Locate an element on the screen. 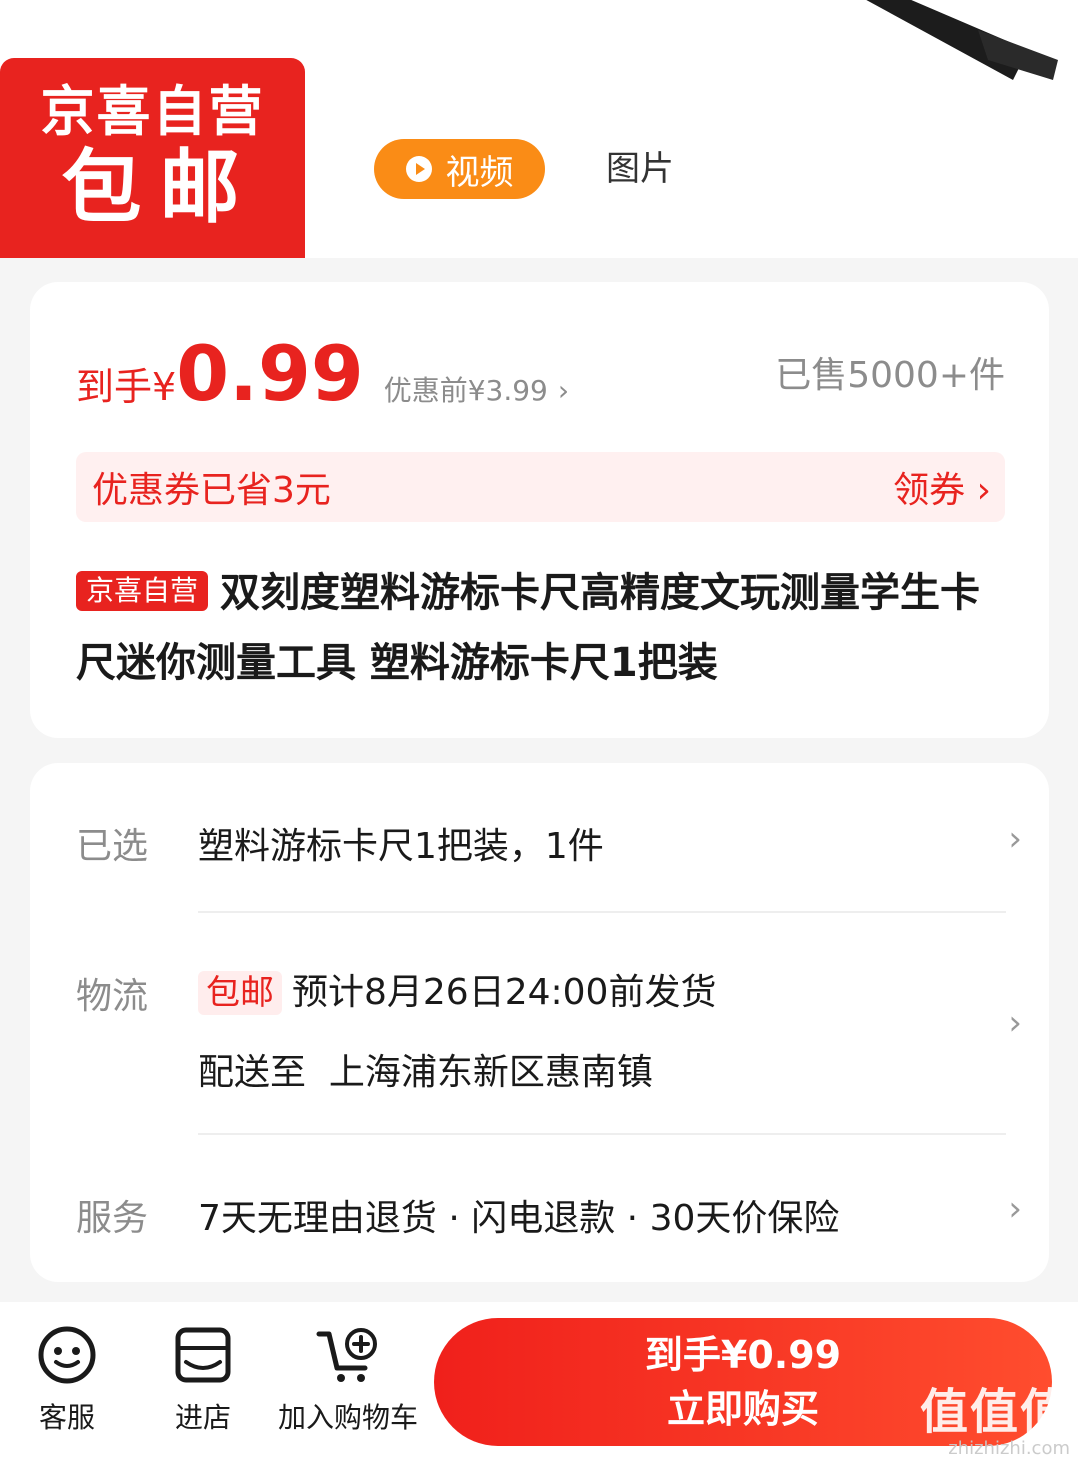  customer-service-button: 客服 is located at coordinates (67, 1380).